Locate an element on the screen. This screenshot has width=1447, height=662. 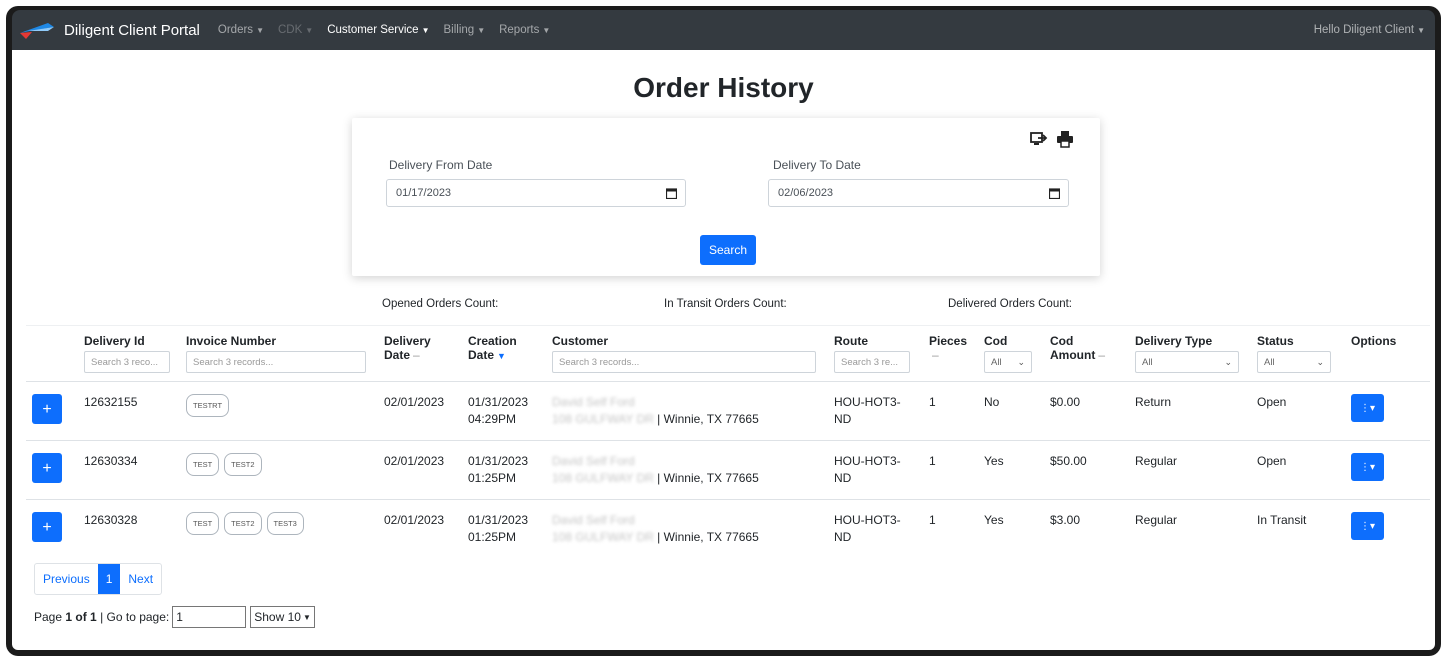
header-invoice-number-label: Invoice Number is located at coordinates (231, 341).